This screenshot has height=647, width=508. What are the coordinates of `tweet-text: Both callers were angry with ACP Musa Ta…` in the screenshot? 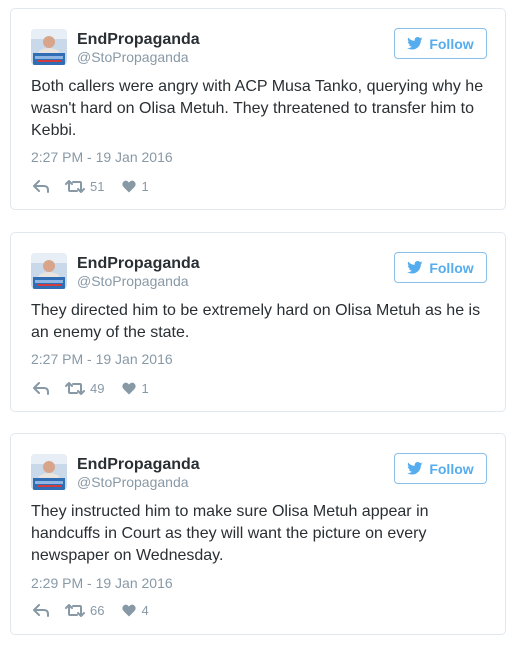 It's located at (257, 108).